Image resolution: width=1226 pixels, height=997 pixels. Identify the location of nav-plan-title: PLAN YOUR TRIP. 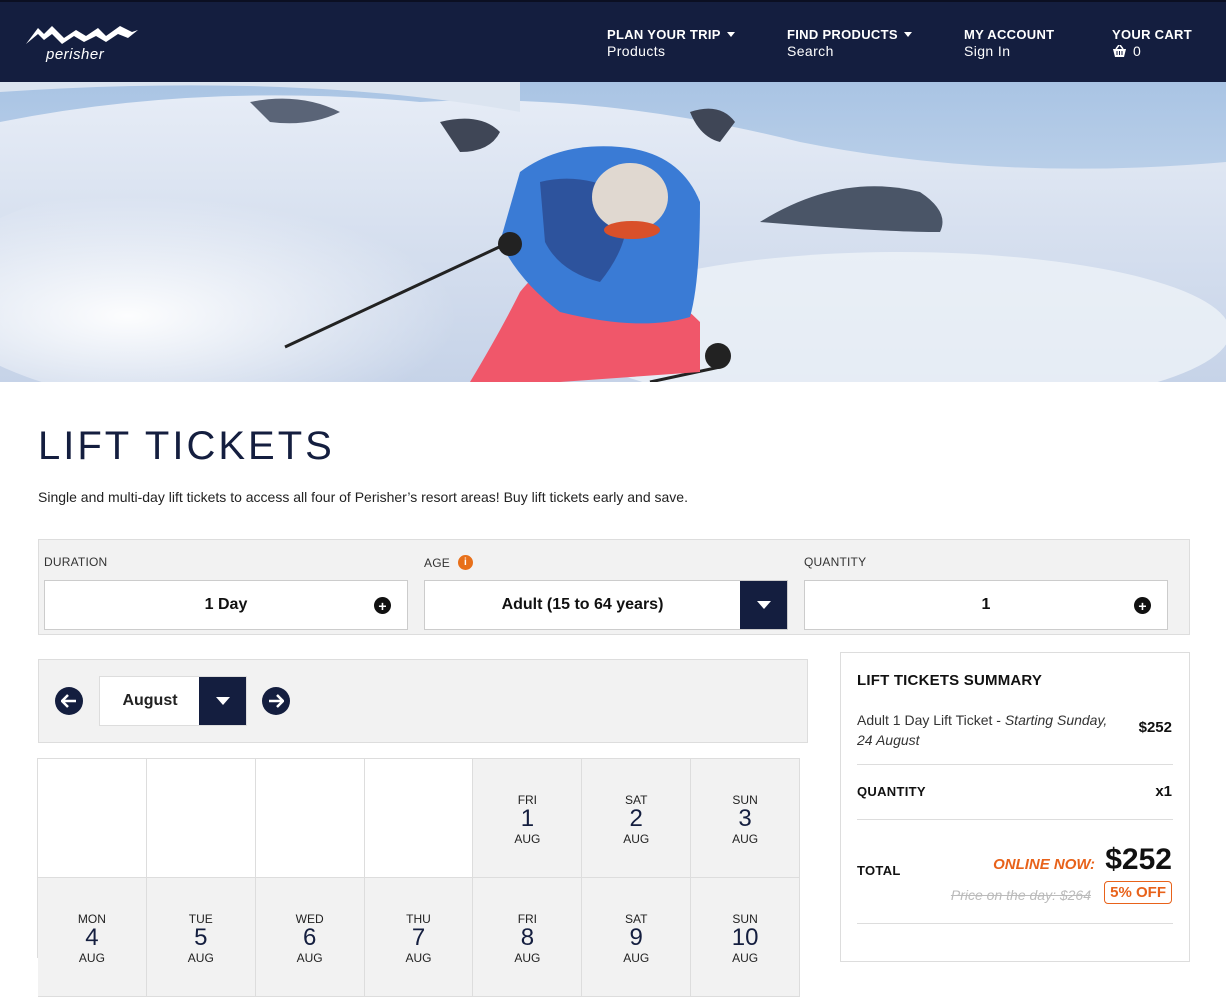
(664, 34).